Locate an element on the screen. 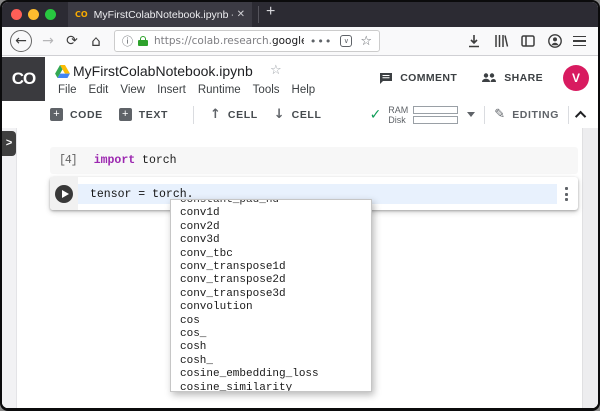 This screenshot has height=411, width=600. menu-edit: Edit is located at coordinates (99, 90).